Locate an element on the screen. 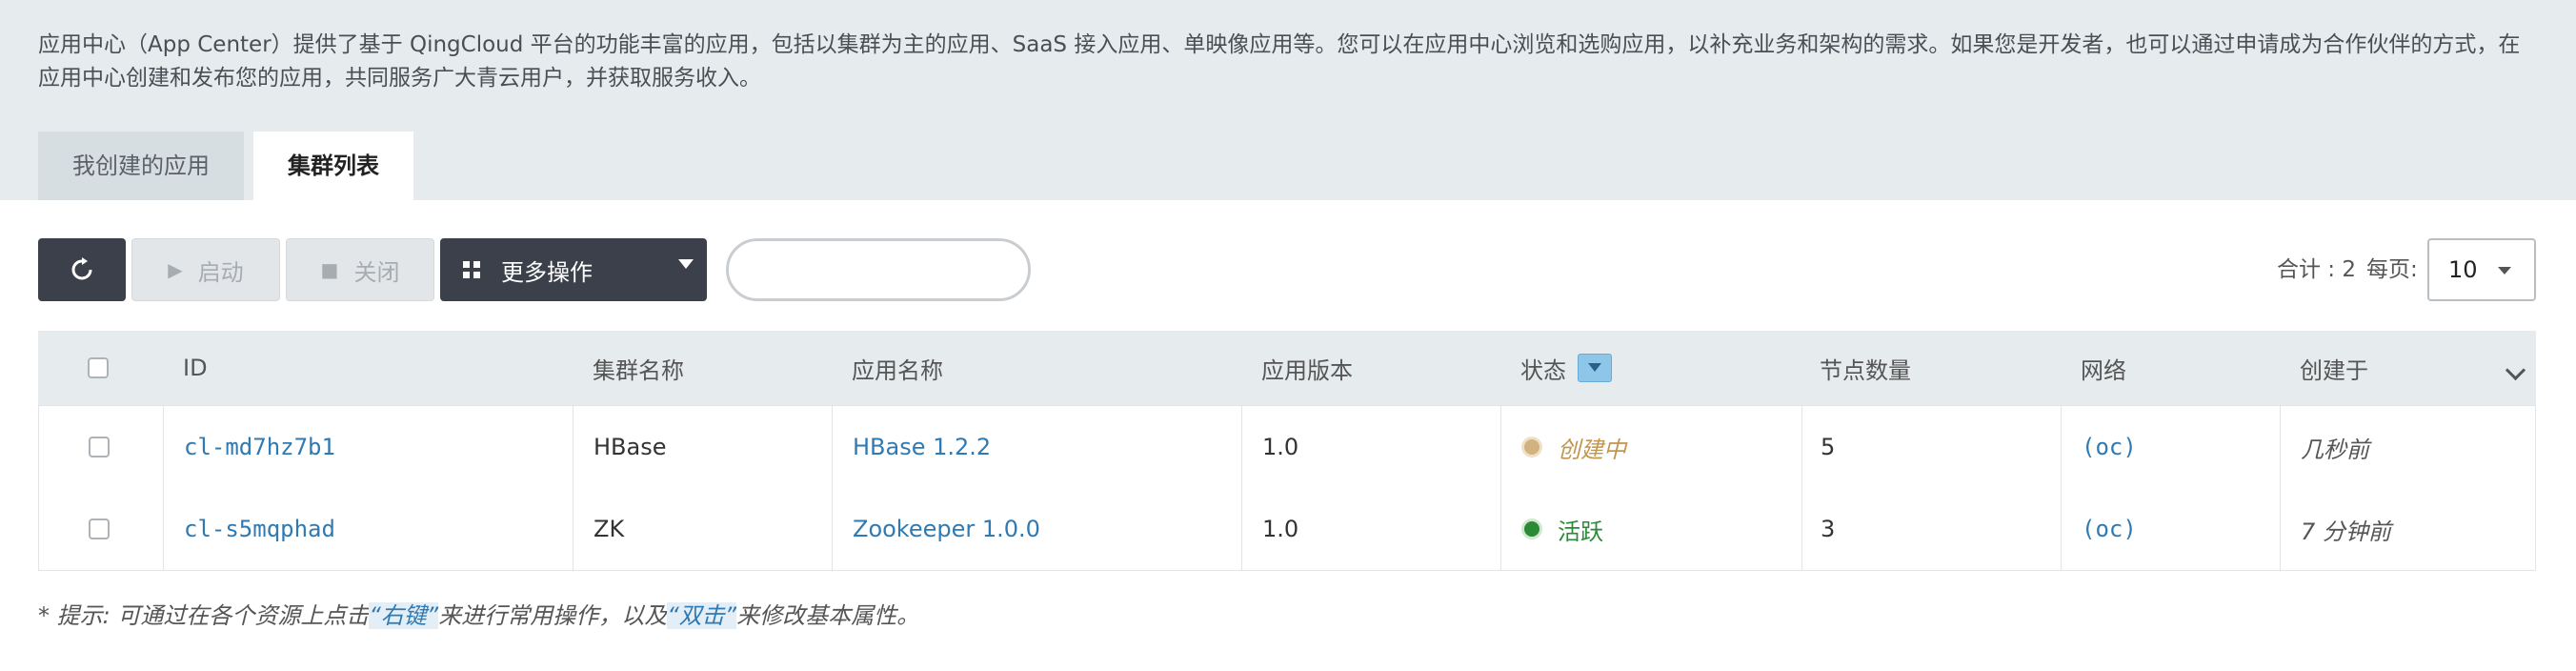 This screenshot has height=671, width=2576. cluster-name: HBase is located at coordinates (631, 447).